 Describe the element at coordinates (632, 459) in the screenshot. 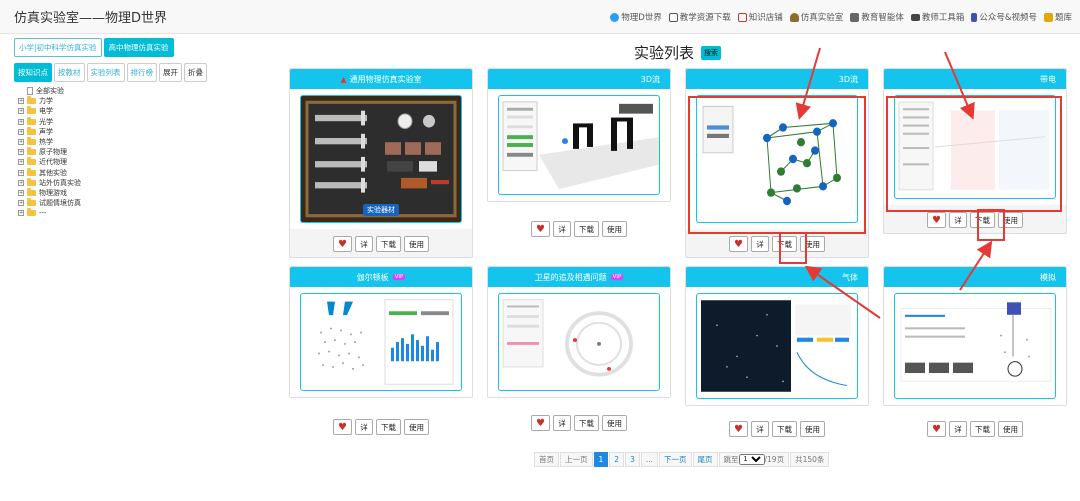

I see `page-link-3: 3` at that location.